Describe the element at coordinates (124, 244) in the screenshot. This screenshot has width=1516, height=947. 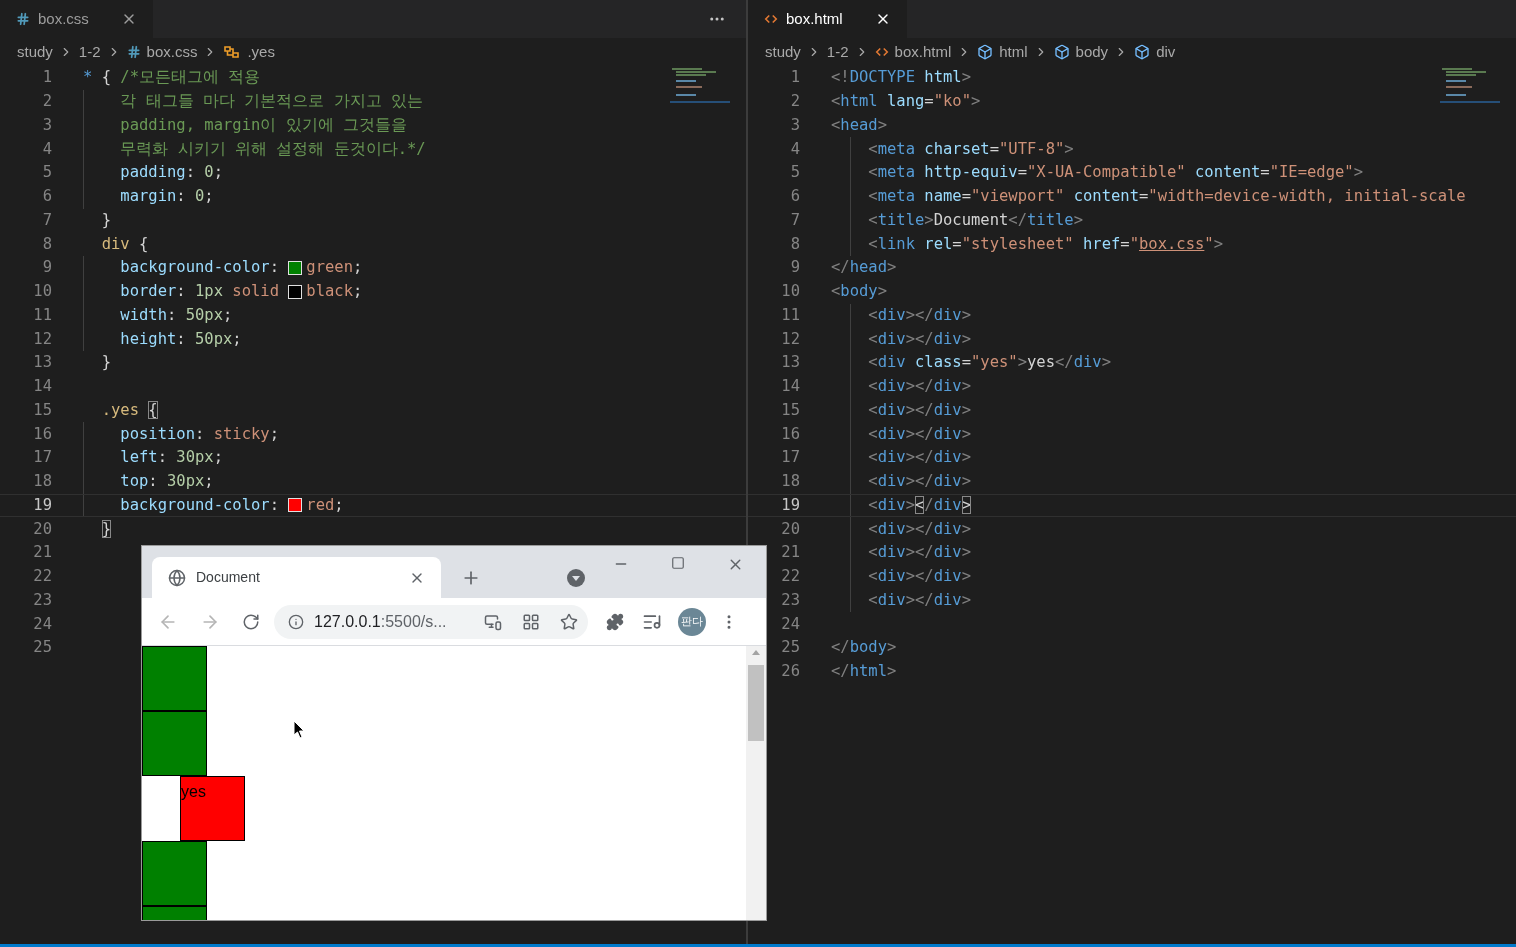
I see `code-text: div {` at that location.